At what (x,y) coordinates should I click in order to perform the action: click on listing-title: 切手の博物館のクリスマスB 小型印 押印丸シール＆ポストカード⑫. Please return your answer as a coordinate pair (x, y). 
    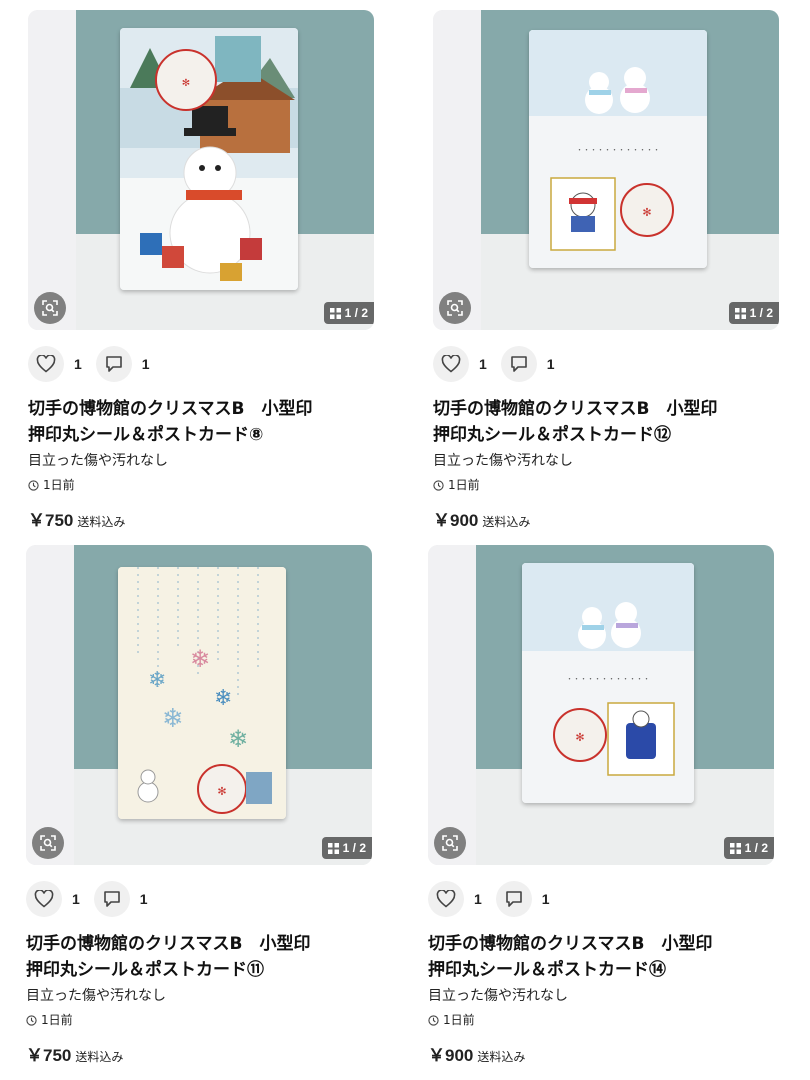
    Looking at the image, I should click on (606, 422).